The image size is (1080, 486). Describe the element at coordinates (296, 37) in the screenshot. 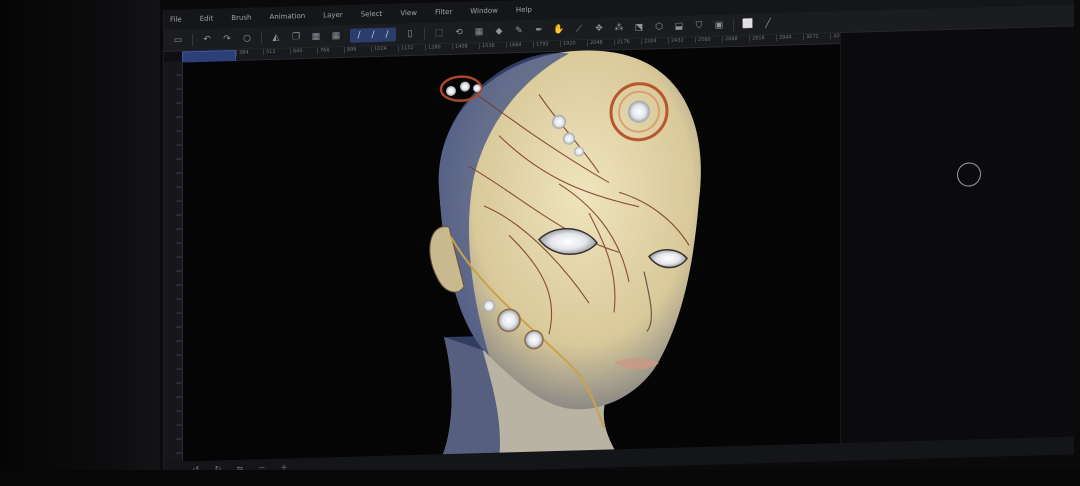

I see `copy-icon: ❐` at that location.